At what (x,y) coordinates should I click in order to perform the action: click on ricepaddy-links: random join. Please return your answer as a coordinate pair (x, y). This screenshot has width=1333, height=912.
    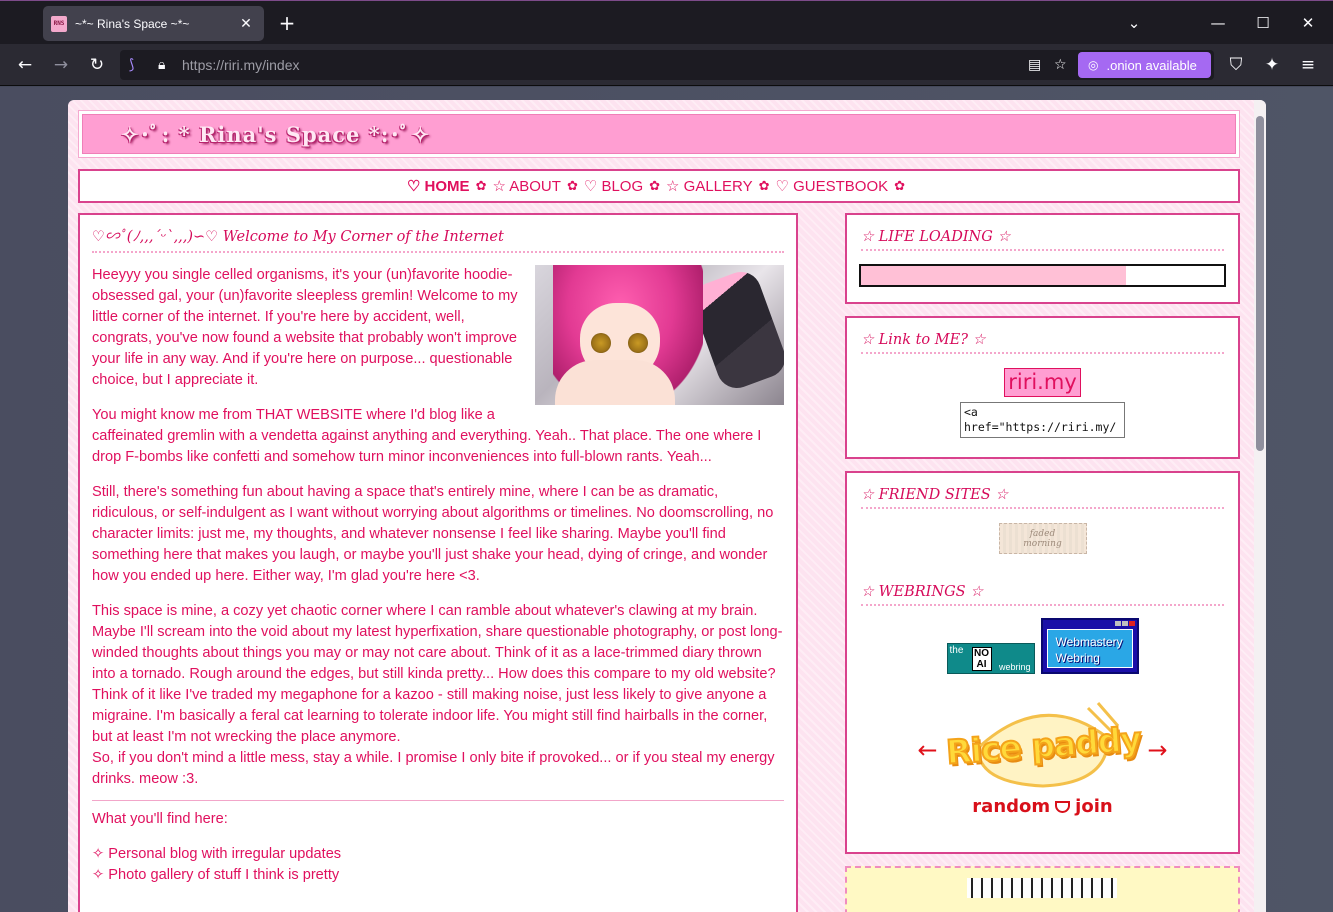
    Looking at the image, I should click on (1043, 806).